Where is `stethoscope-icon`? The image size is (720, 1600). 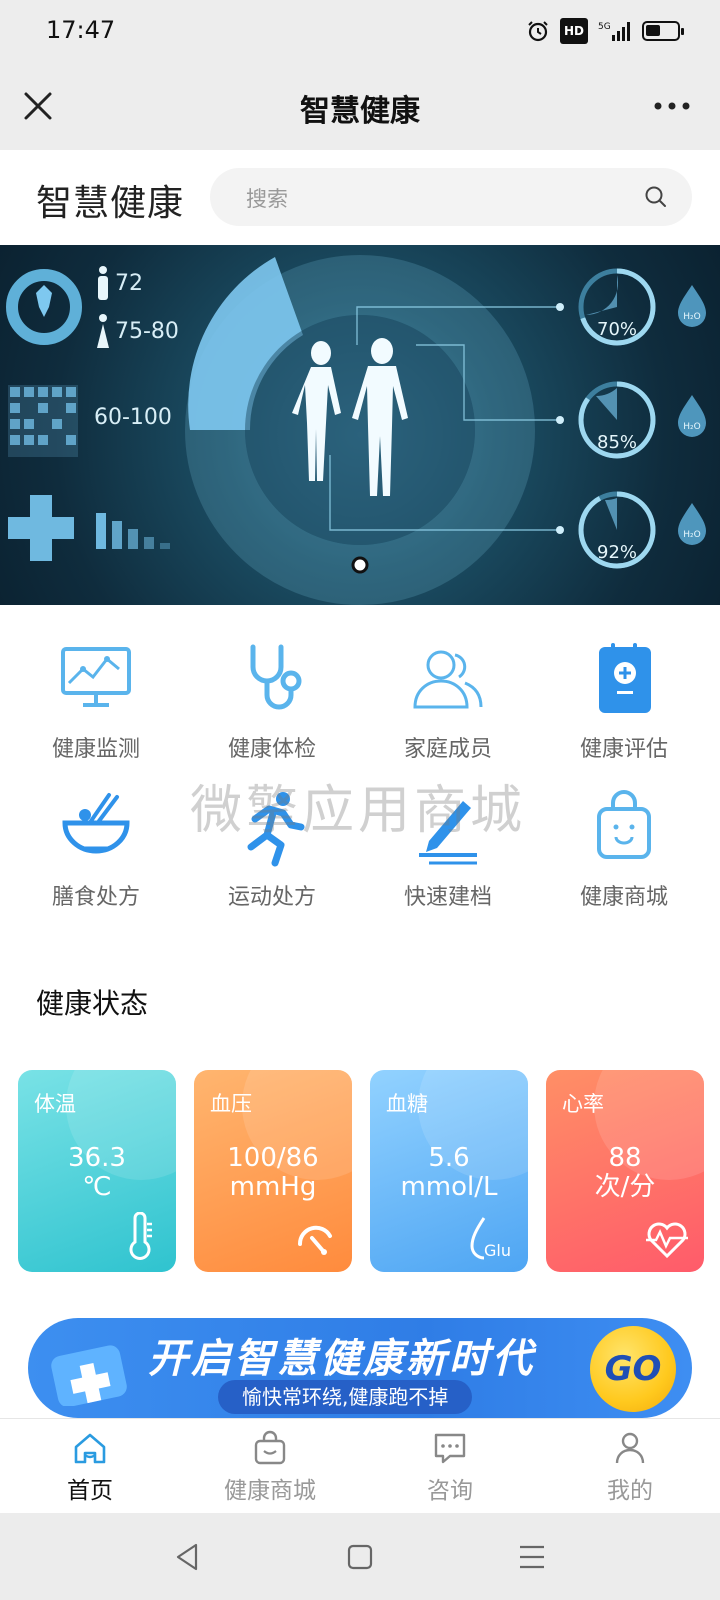
stethoscope-icon is located at coordinates (276, 677).